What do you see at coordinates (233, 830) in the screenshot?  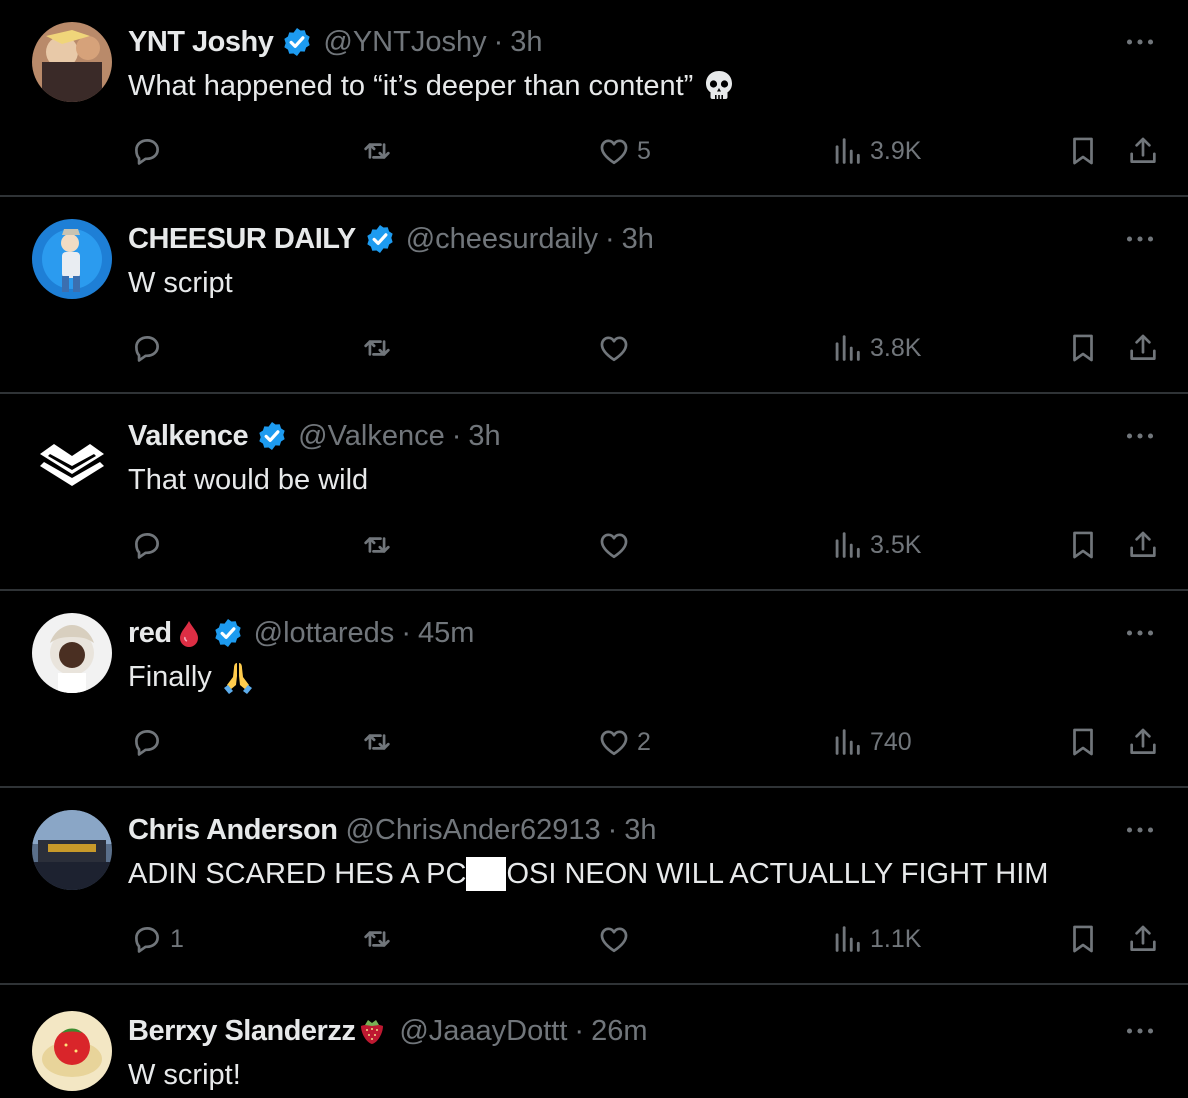 I see `display-name: Chris Anderson` at bounding box center [233, 830].